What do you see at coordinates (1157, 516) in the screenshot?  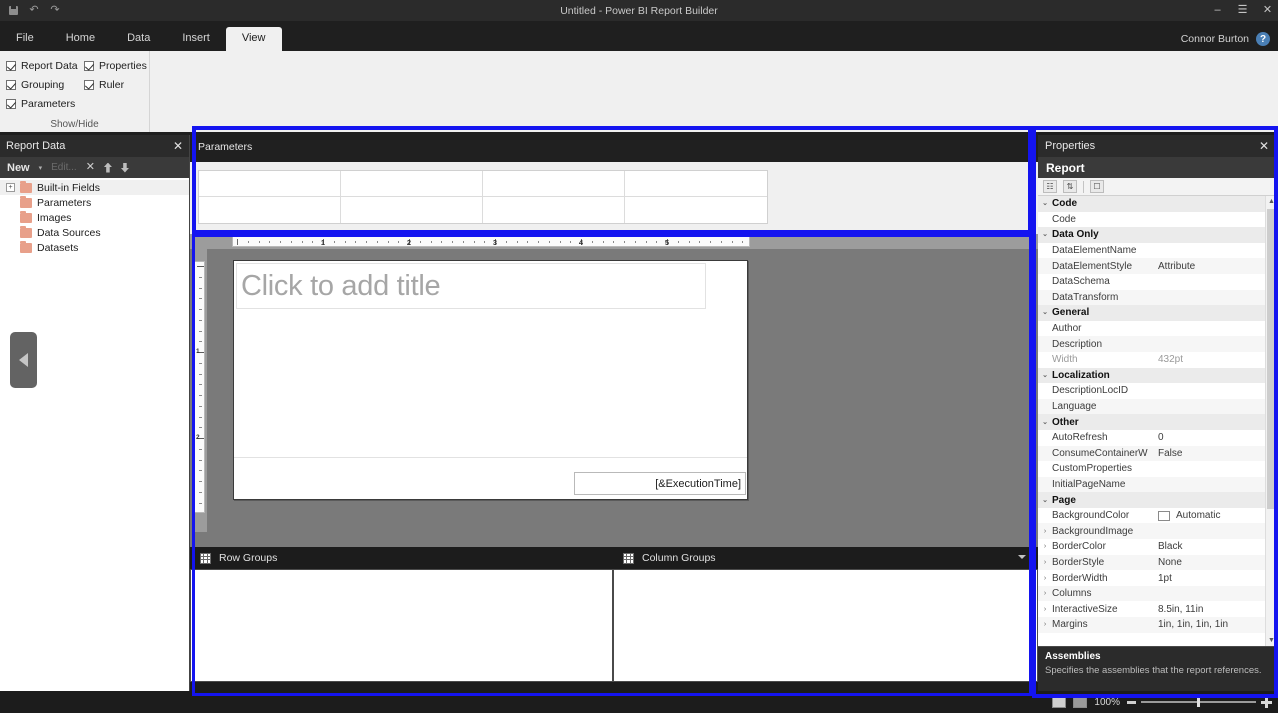 I see `property-row: BackgroundColor Automatic` at bounding box center [1157, 516].